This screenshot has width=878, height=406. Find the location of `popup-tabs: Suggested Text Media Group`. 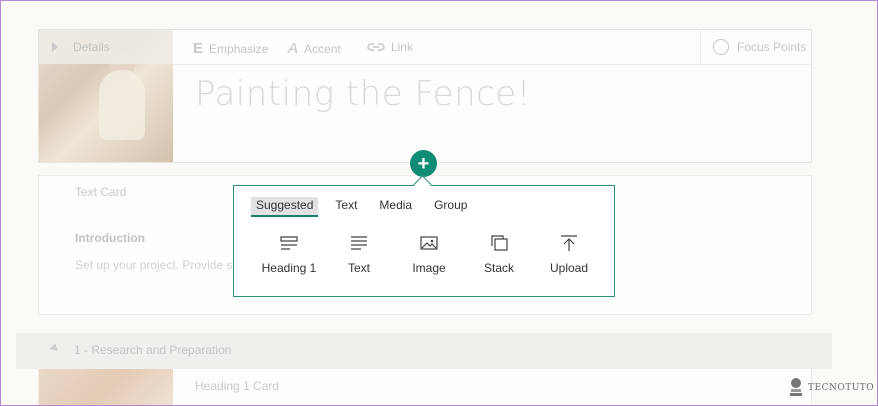

popup-tabs: Suggested Text Media Group is located at coordinates (367, 207).